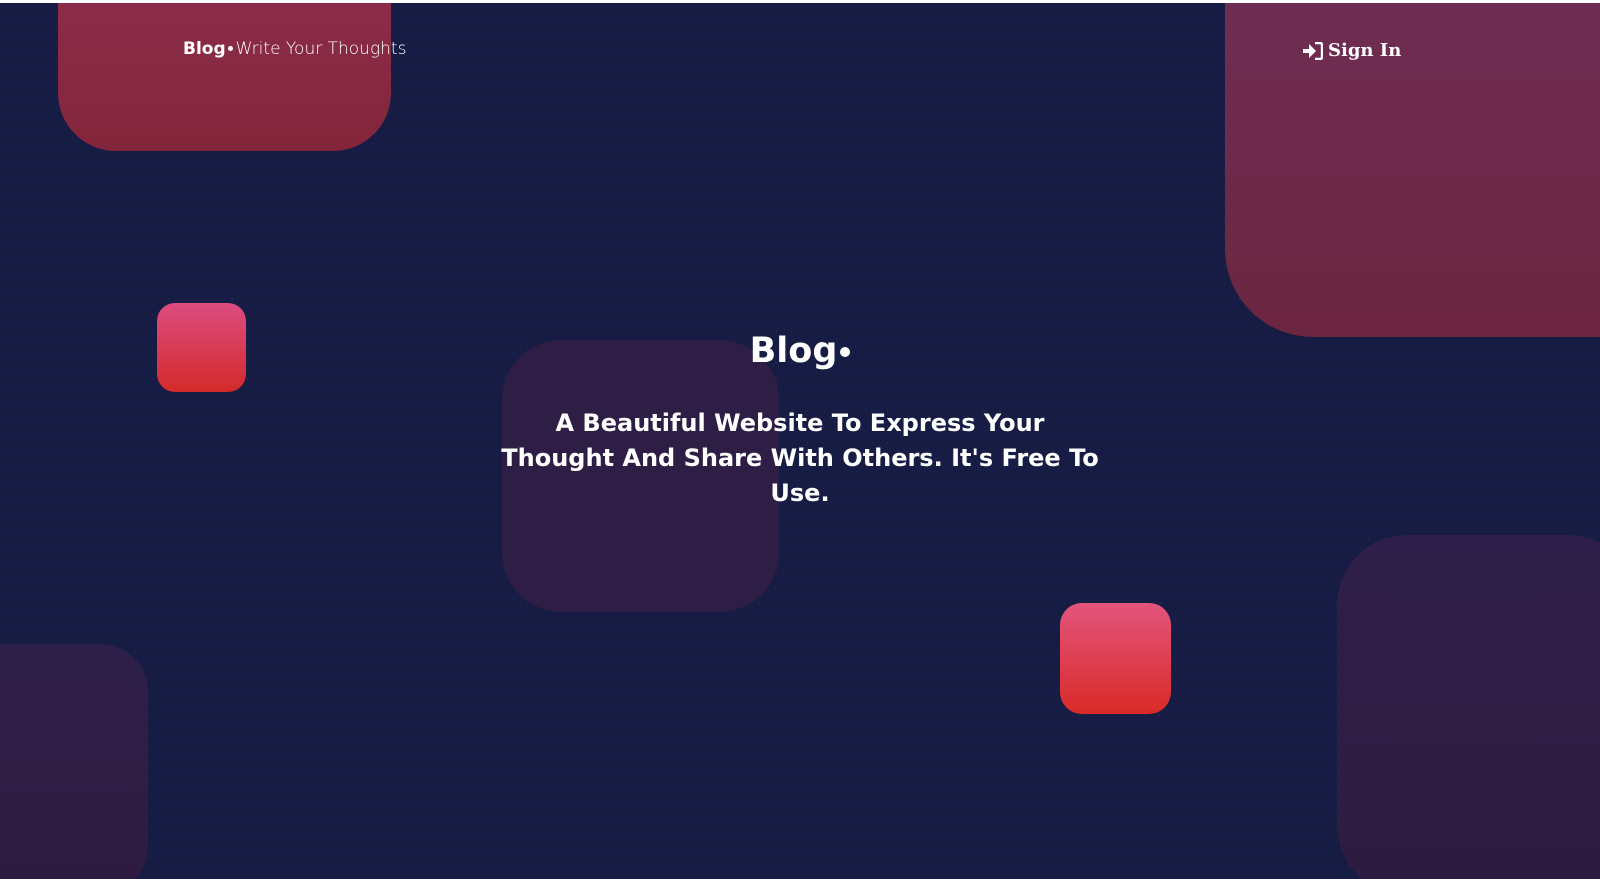 The height and width of the screenshot is (879, 1600). I want to click on decorative-shape-bottom-left, so click(74, 761).